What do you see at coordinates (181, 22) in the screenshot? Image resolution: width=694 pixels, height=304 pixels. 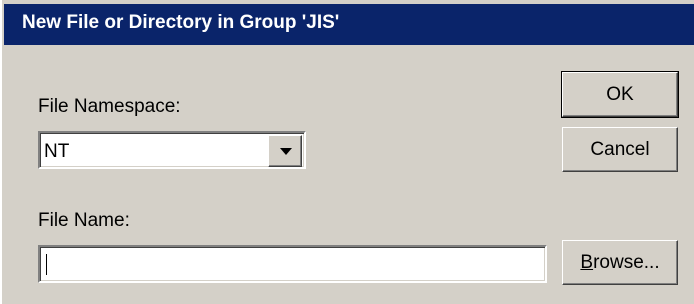 I see `dialog-title: New File or Directory in Group 'JIS'` at bounding box center [181, 22].